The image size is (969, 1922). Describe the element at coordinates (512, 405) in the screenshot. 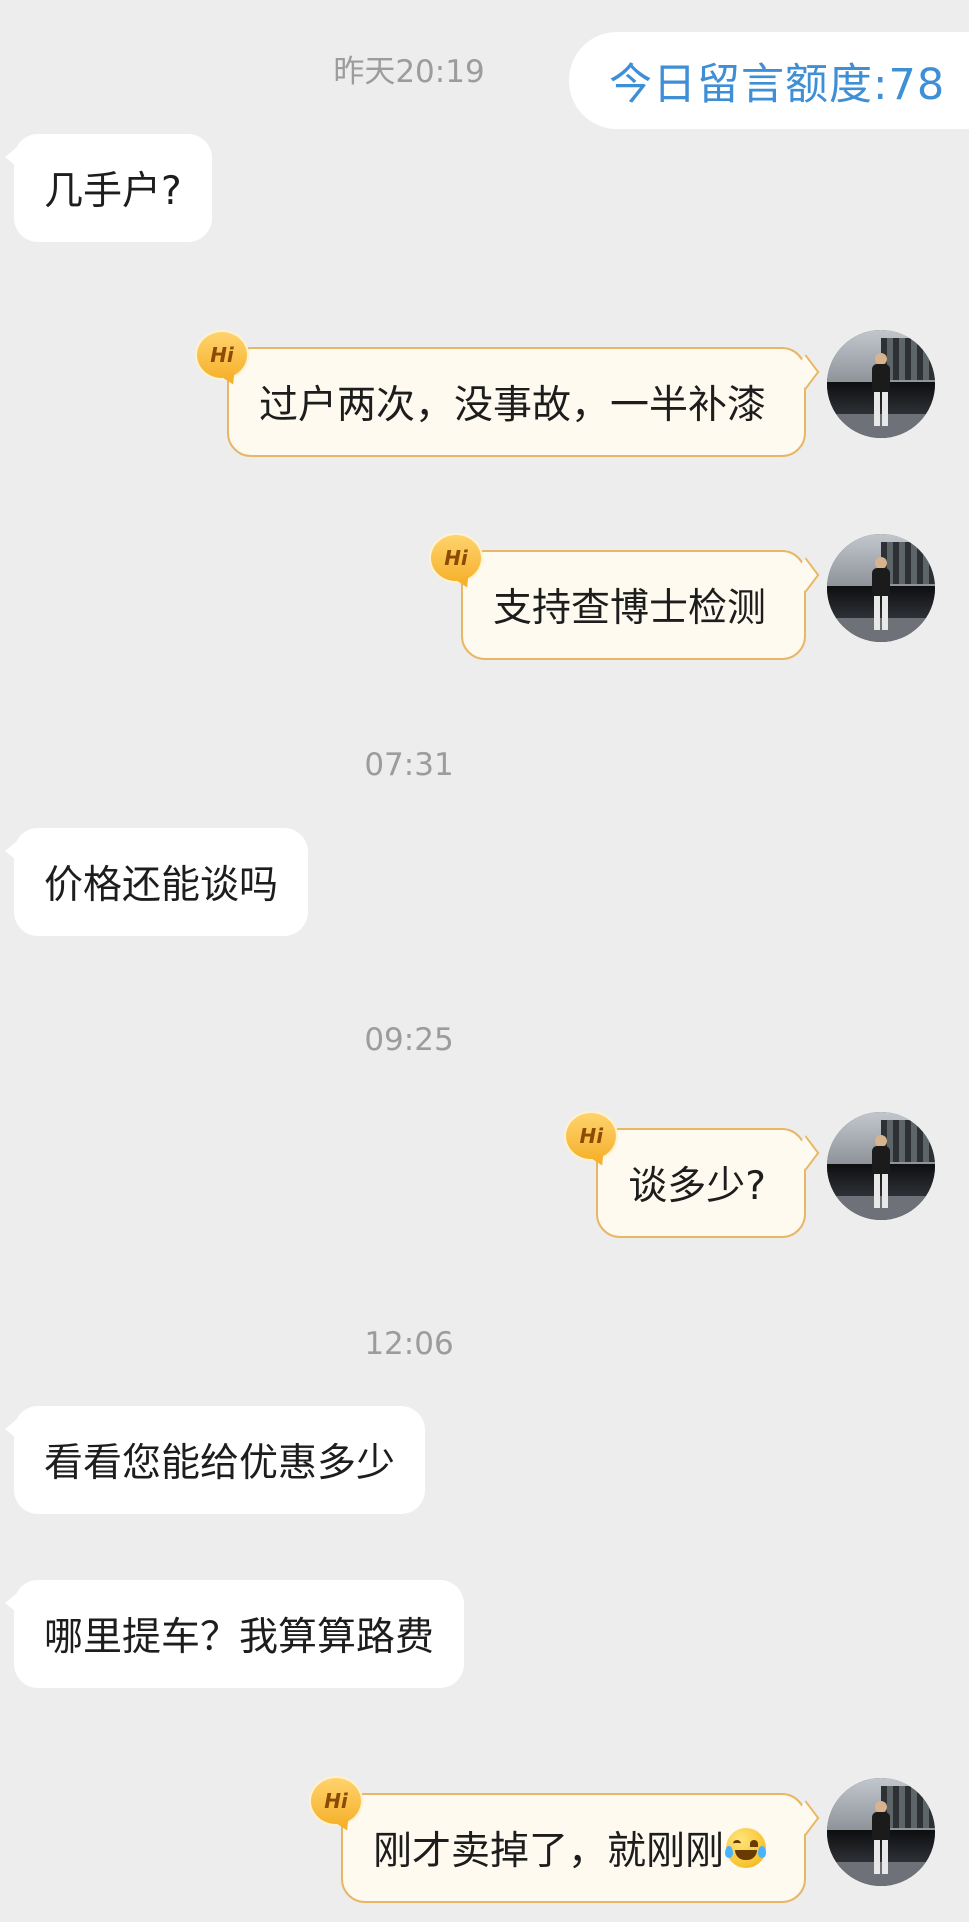

I see `message-text: 过户两次，没事故，一半补漆` at that location.